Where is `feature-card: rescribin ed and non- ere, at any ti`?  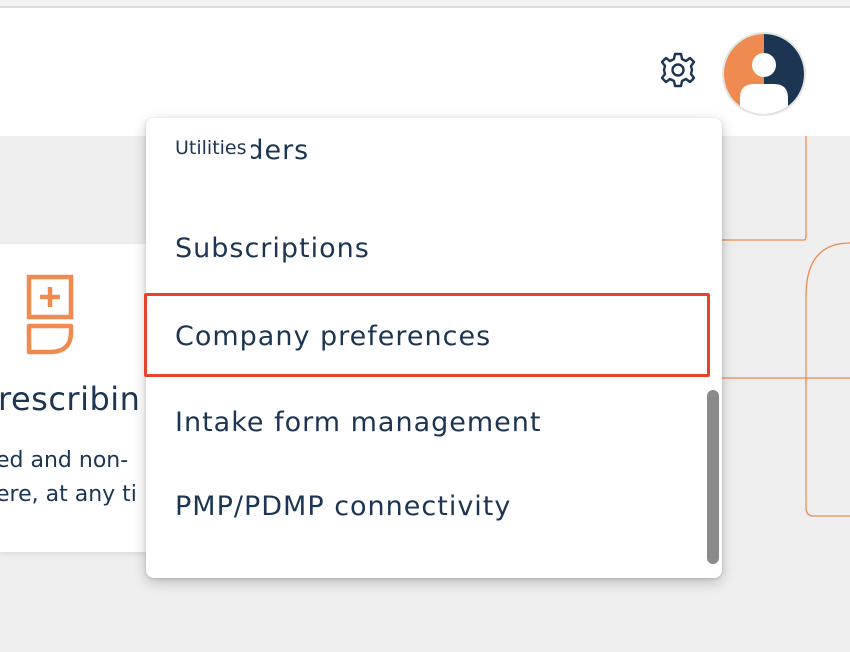
feature-card: rescribin ed and non- ere, at any ti is located at coordinates (80, 398).